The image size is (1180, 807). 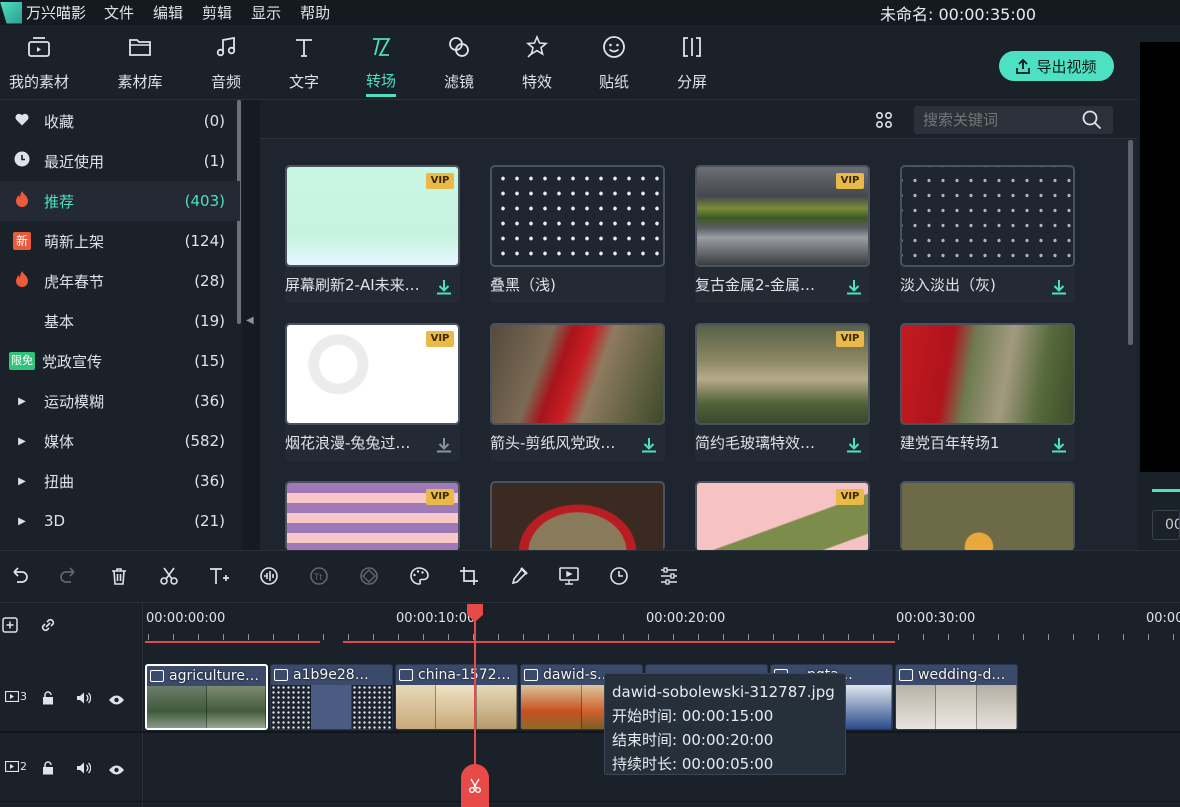 I want to click on category-distort: ▶ 扭曲 (36), so click(x=120, y=481).